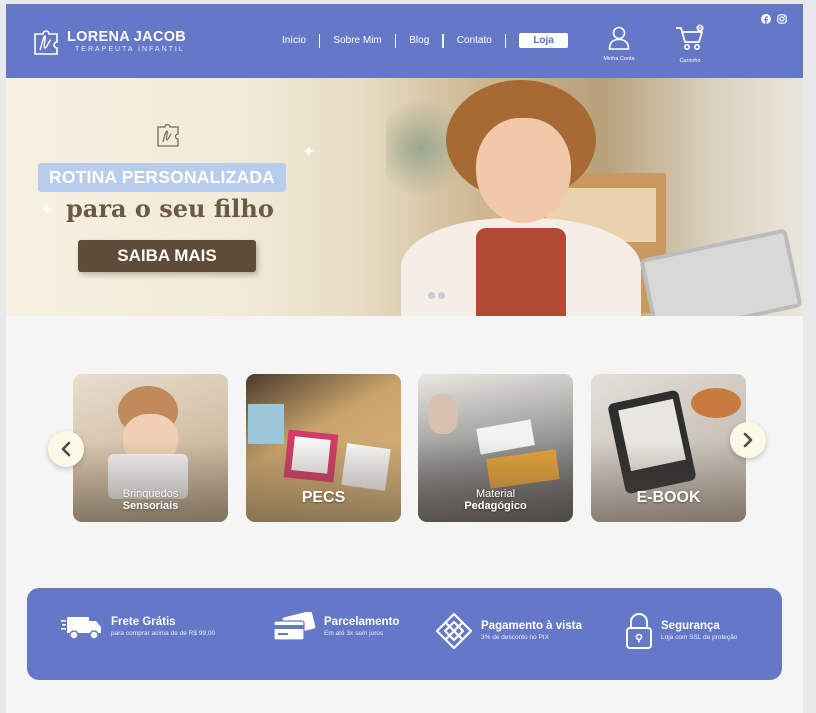 The width and height of the screenshot is (816, 713). Describe the element at coordinates (639, 631) in the screenshot. I see `lock-icon` at that location.